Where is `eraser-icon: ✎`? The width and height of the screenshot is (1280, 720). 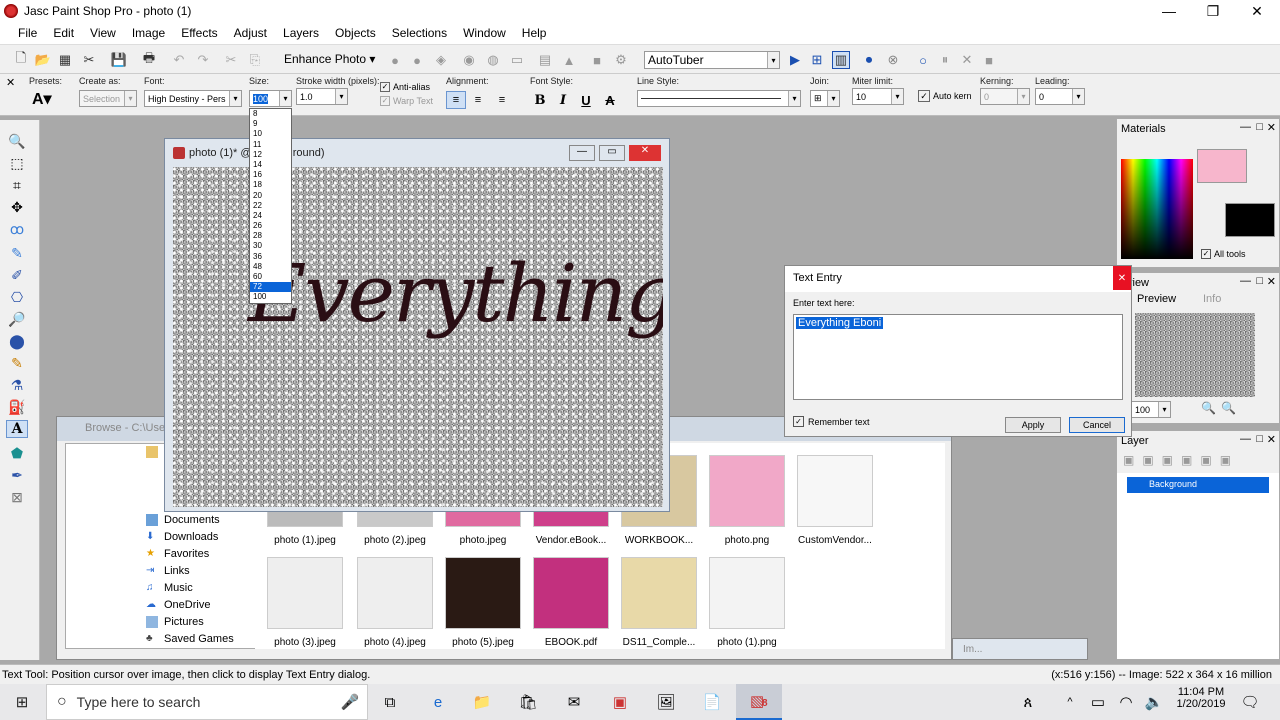
eraser-icon: ✎ is located at coordinates (17, 363).